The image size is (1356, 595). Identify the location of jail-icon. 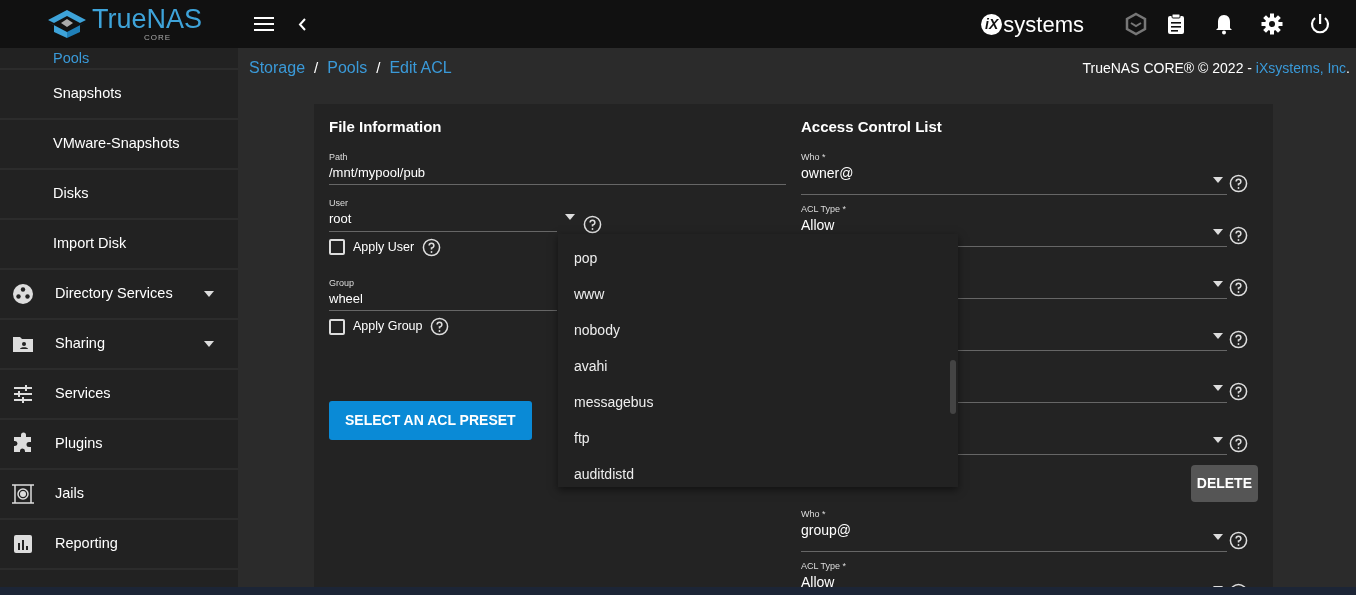
(23, 494).